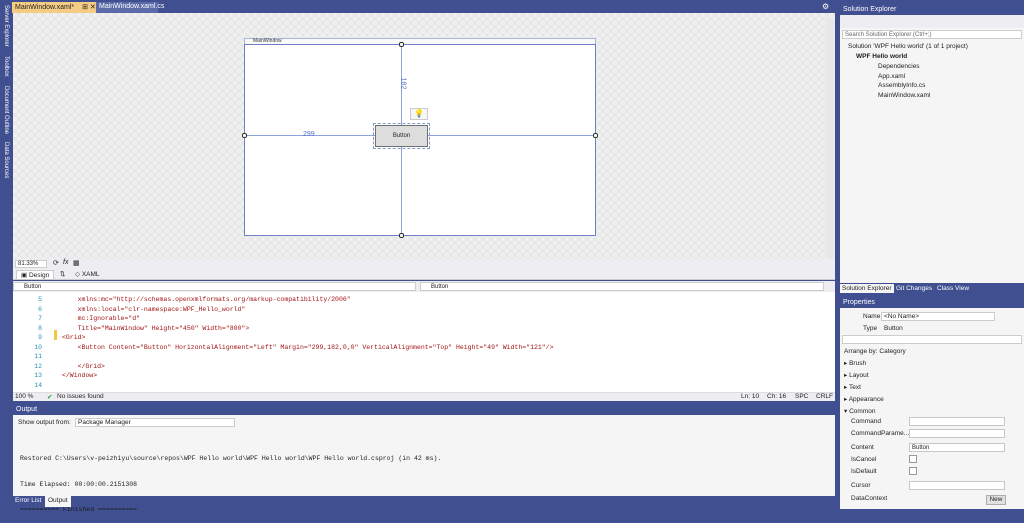 The height and width of the screenshot is (523, 1024). Describe the element at coordinates (419, 114) in the screenshot. I see `lightbulb-icon: 💡` at that location.